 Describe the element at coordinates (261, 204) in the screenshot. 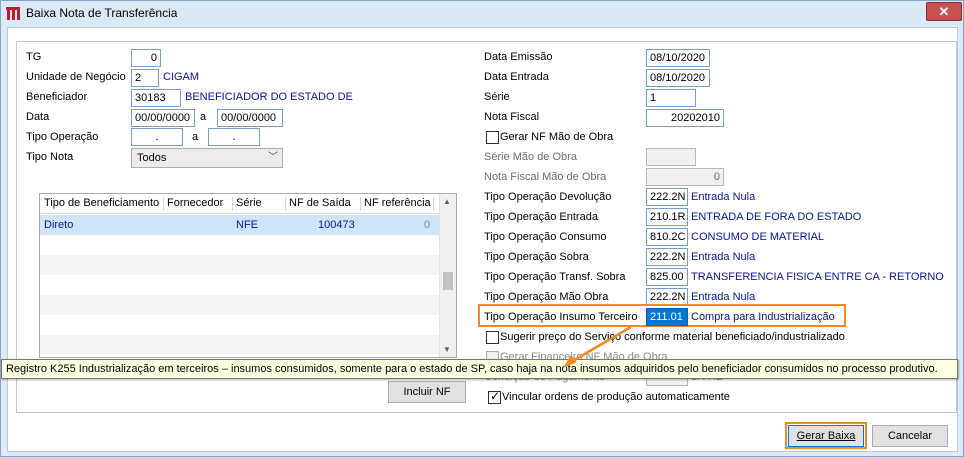

I see `col-serie: Série` at that location.